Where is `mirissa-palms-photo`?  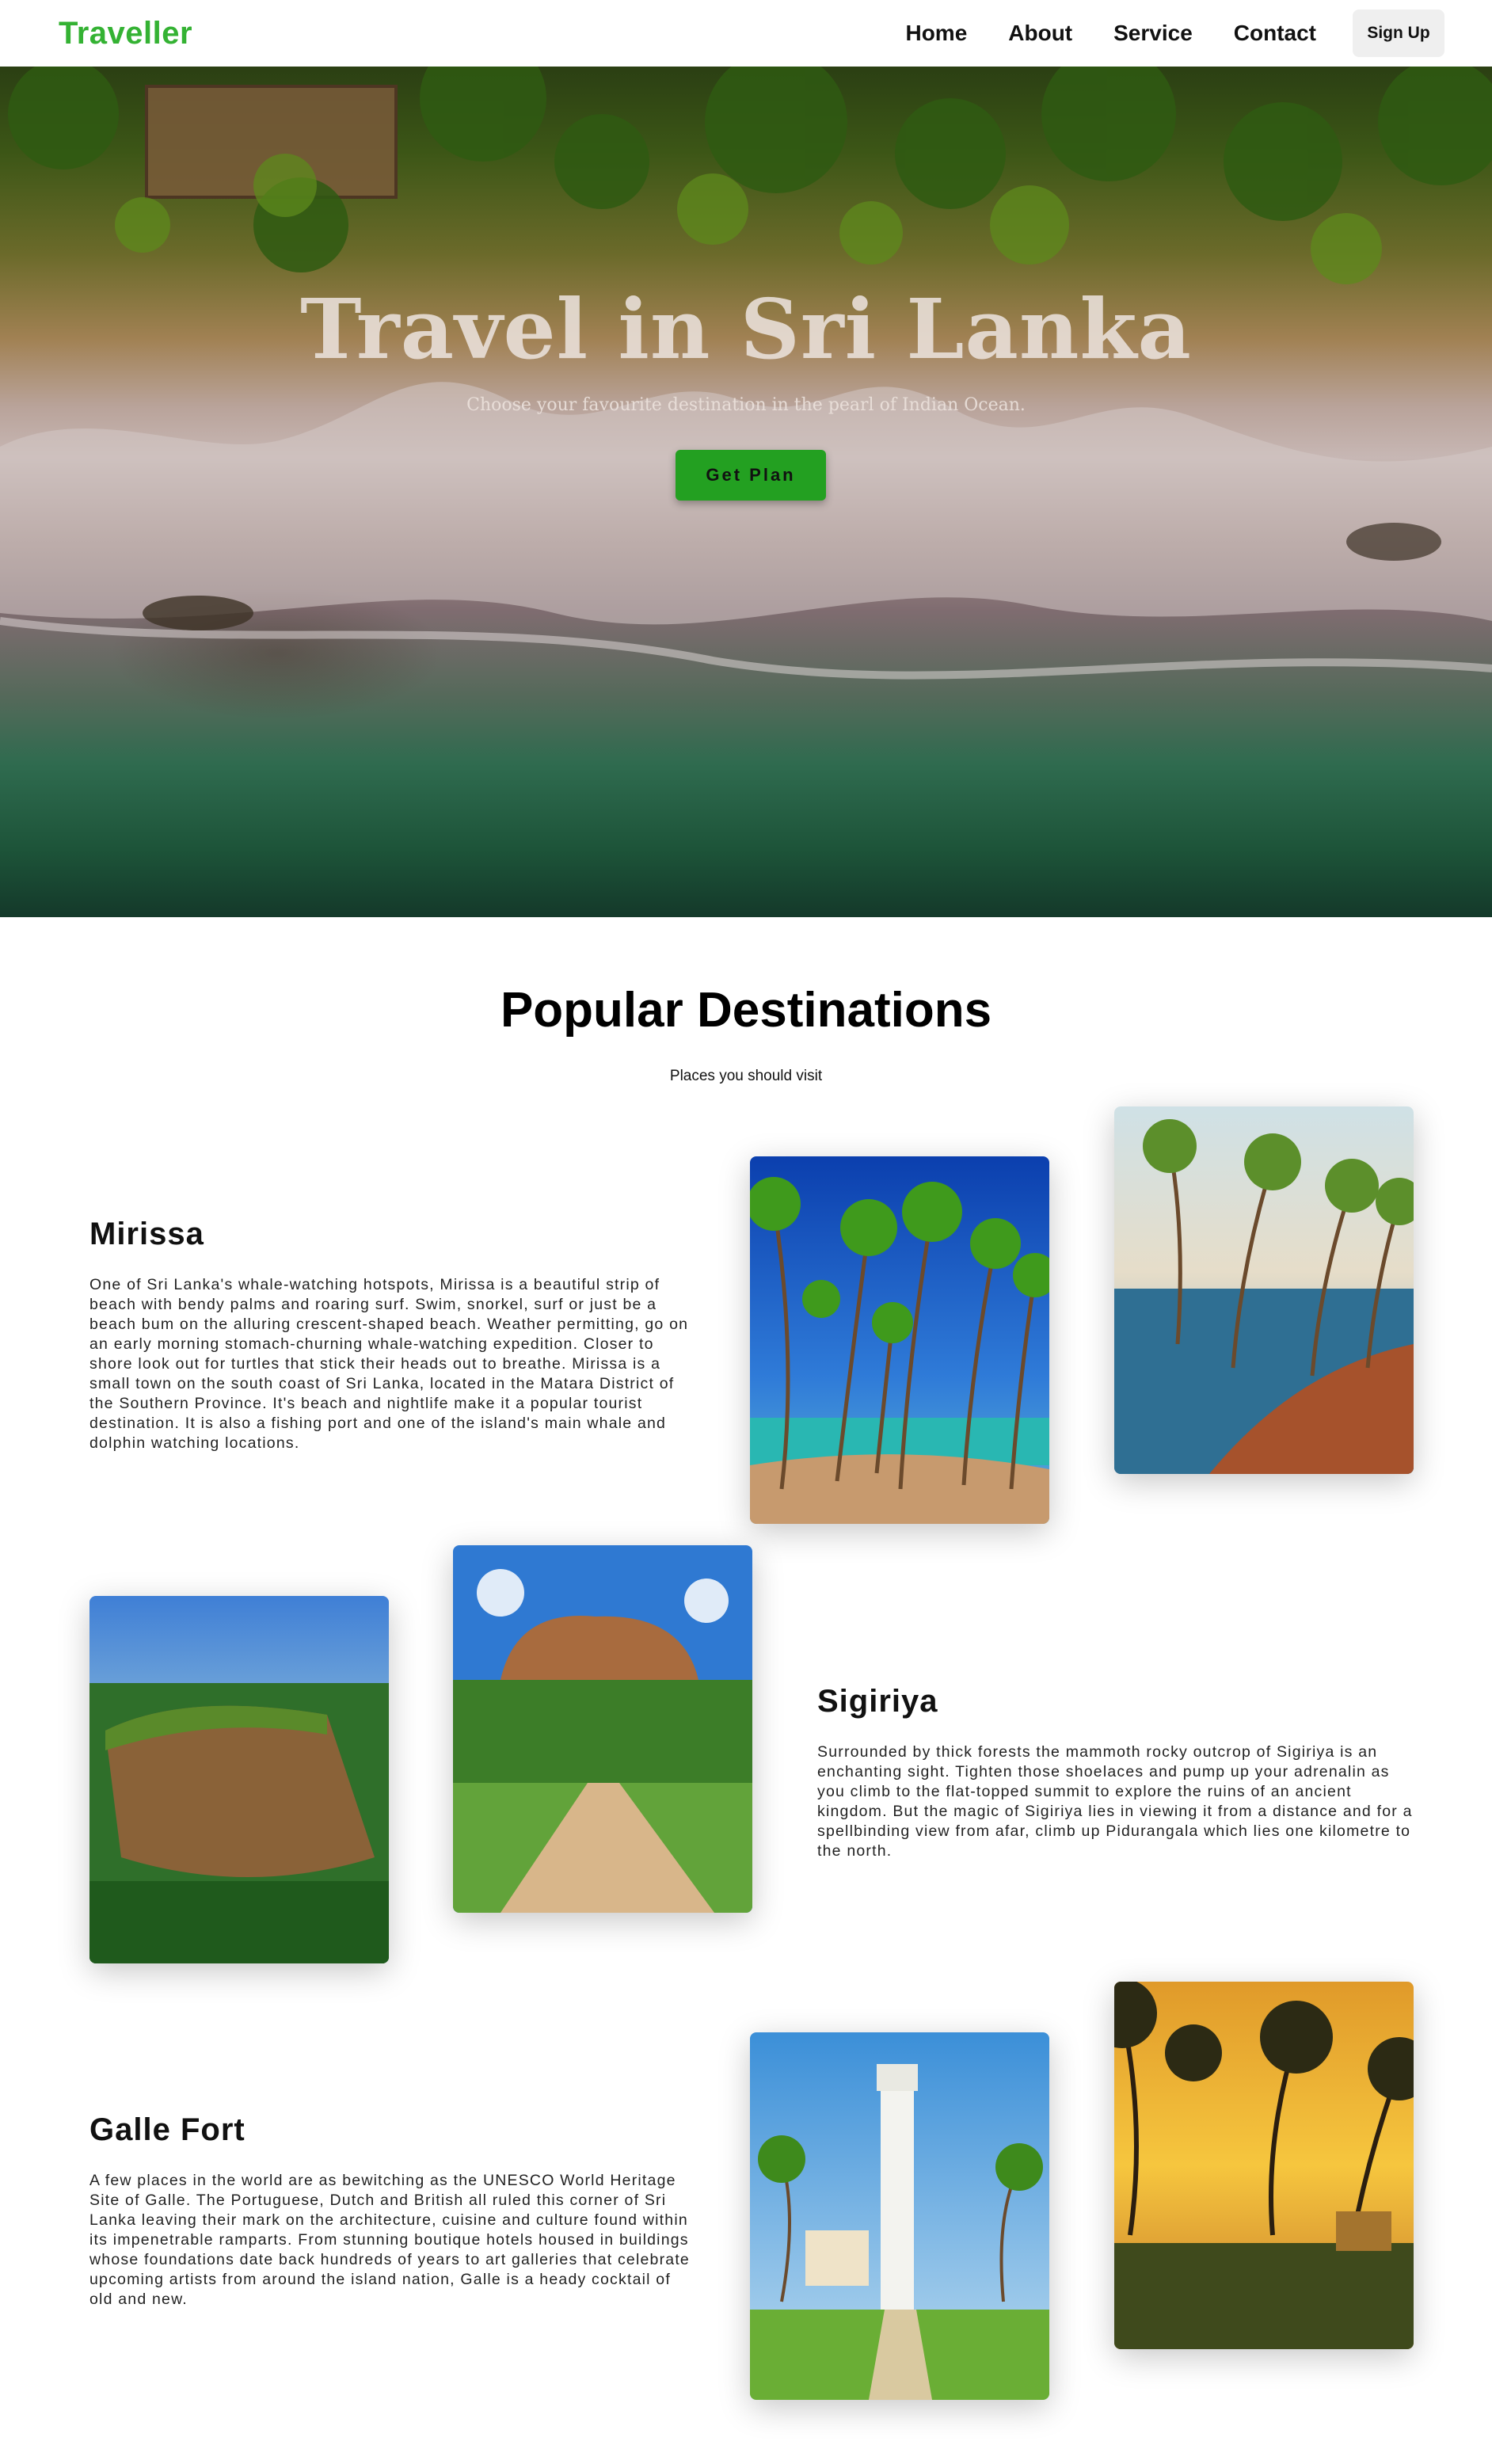 mirissa-palms-photo is located at coordinates (899, 1340).